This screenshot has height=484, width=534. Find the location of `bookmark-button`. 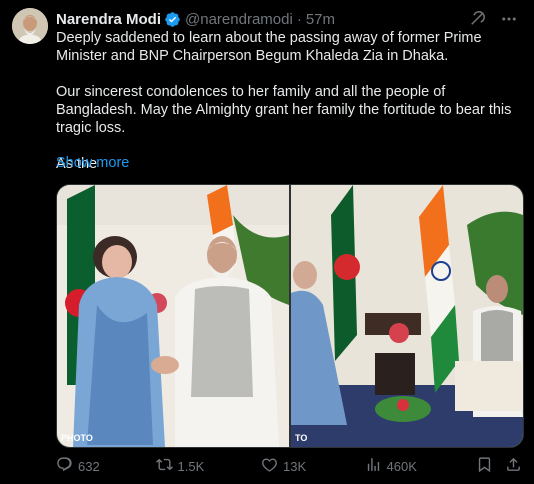

bookmark-button is located at coordinates (484, 466).